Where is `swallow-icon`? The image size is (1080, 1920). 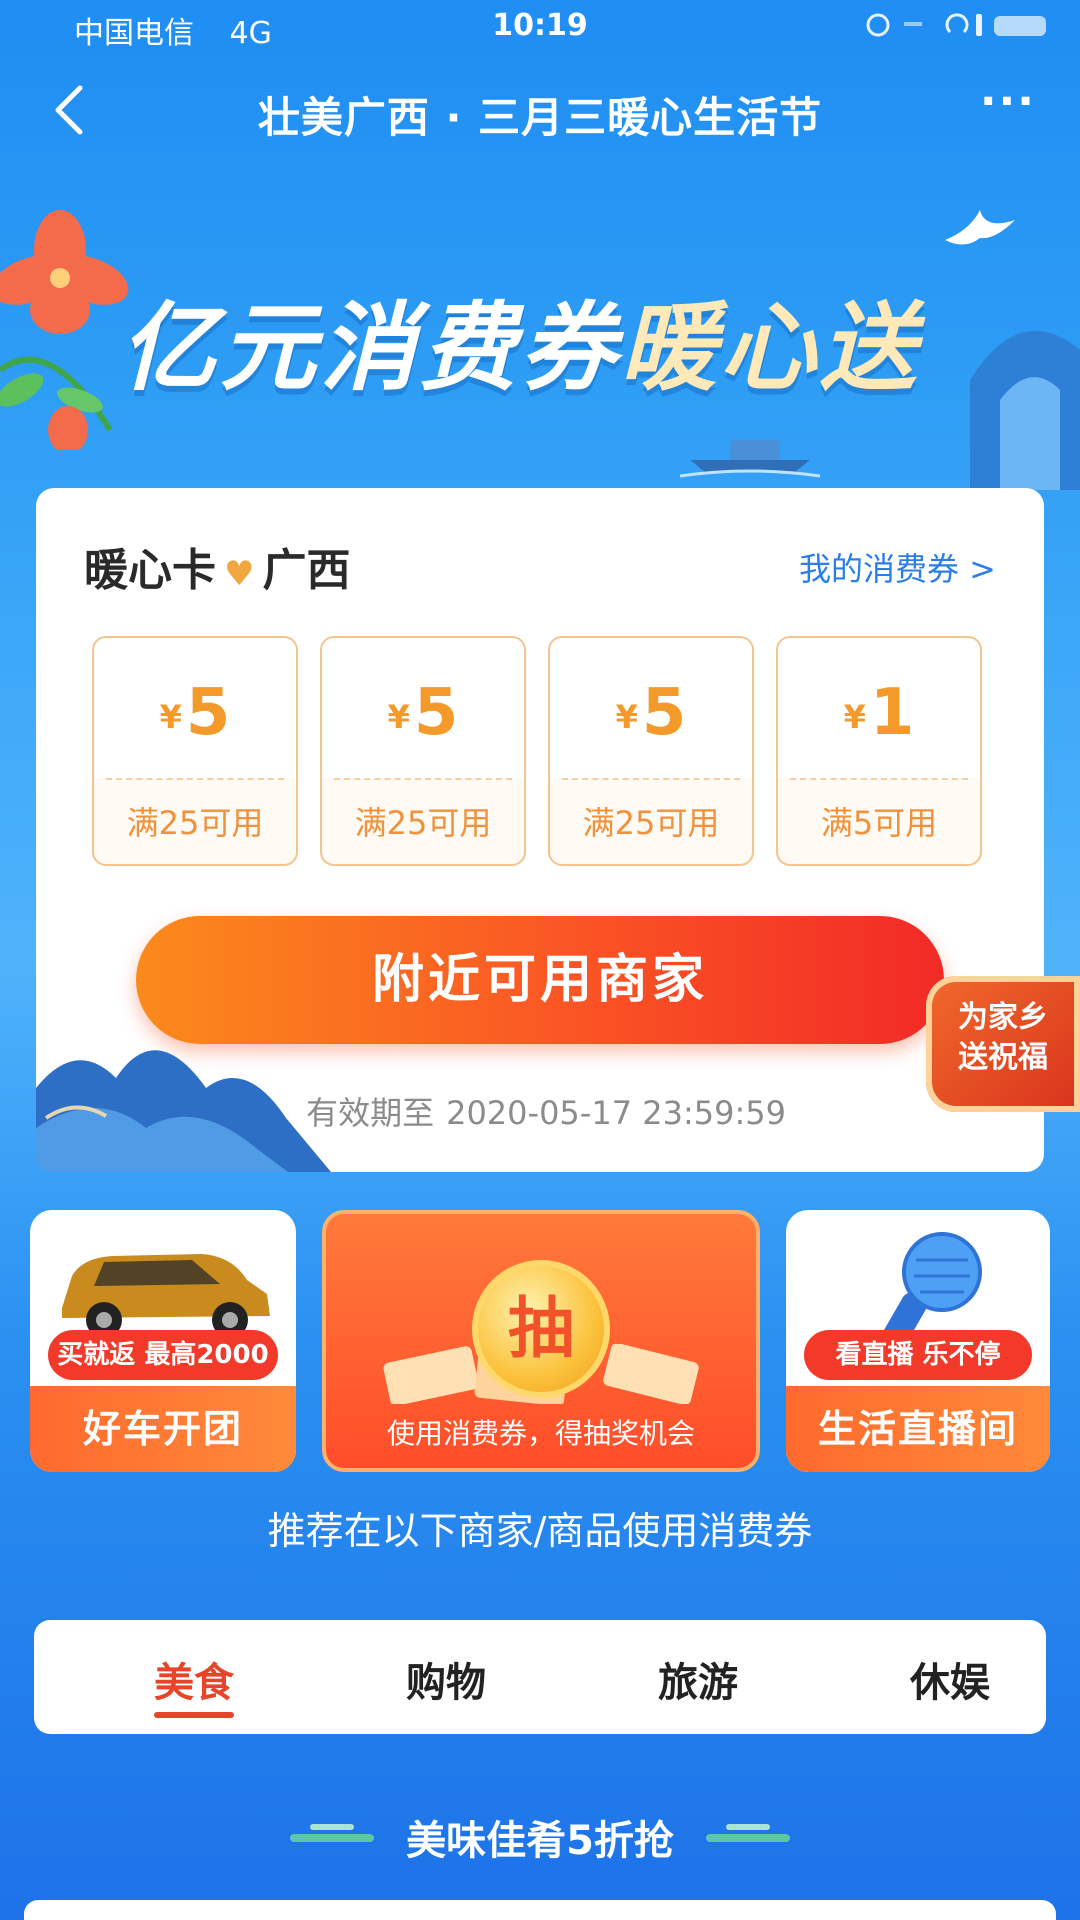 swallow-icon is located at coordinates (980, 227).